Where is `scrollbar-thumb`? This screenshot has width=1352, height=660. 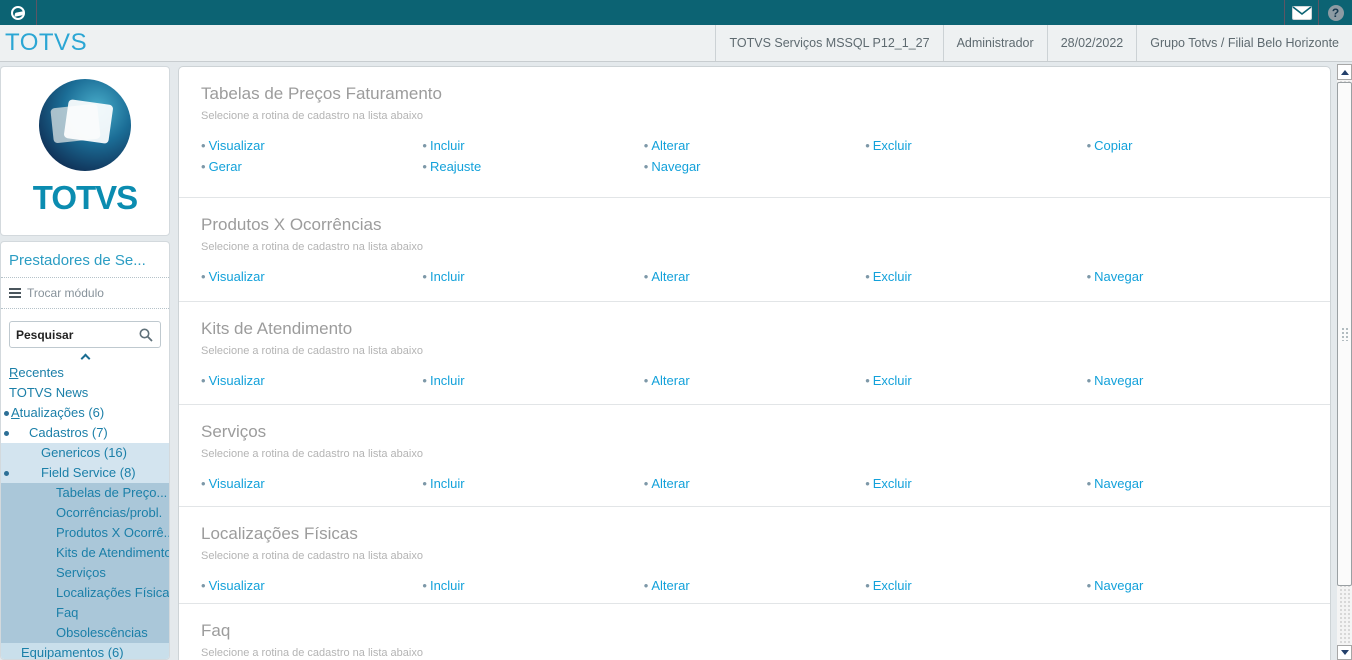 scrollbar-thumb is located at coordinates (1344, 334).